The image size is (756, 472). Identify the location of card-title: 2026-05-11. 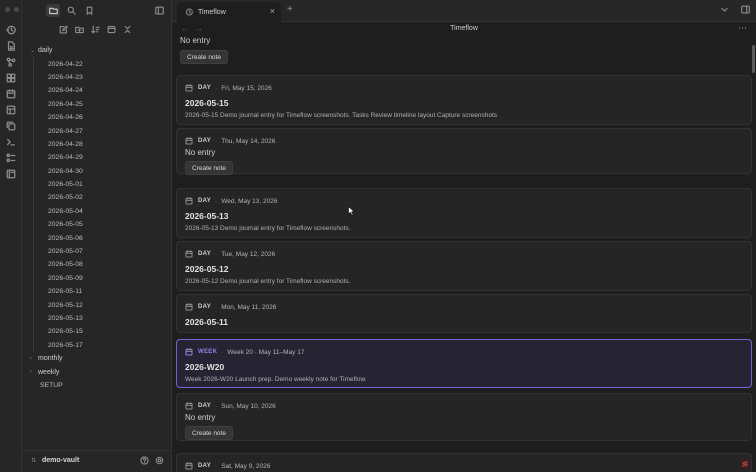
(206, 322).